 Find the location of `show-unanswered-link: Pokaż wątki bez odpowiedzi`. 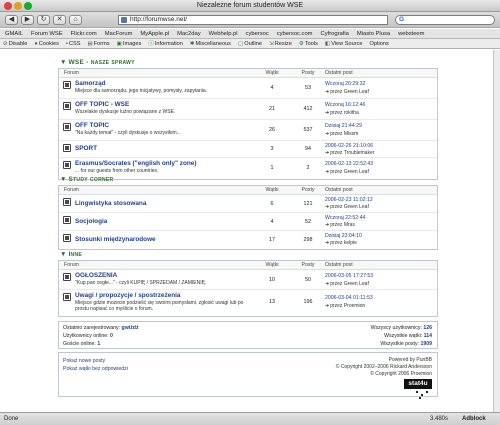

show-unanswered-link: Pokaż wątki bez odpowiedzi is located at coordinates (95, 369).